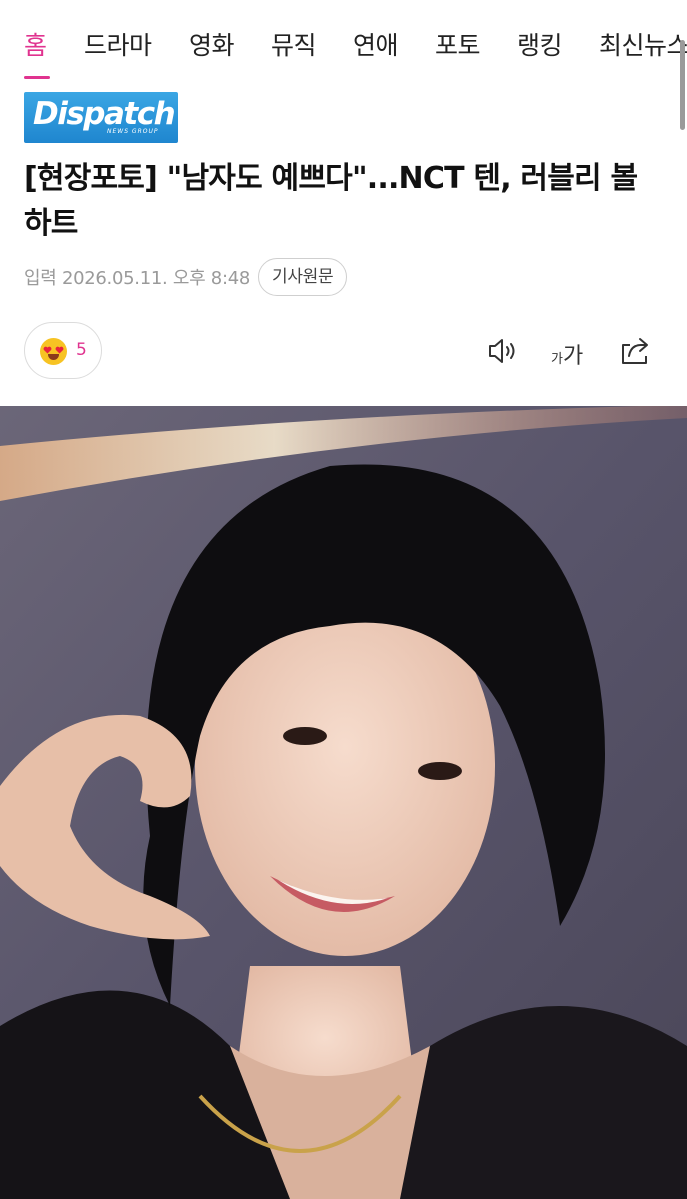  What do you see at coordinates (573, 356) in the screenshot?
I see `font-size-large-label: 가` at bounding box center [573, 356].